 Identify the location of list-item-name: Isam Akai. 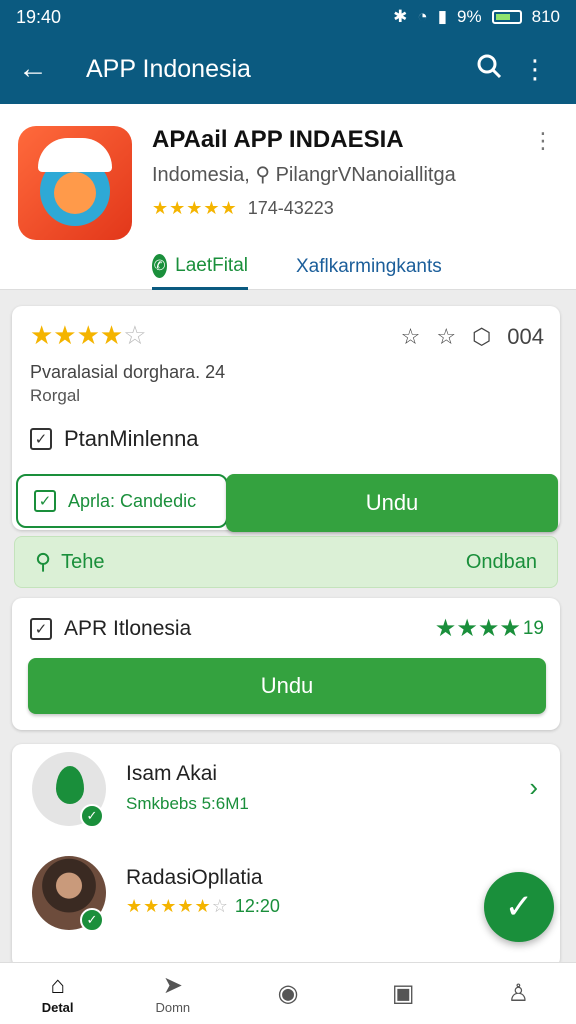
(171, 774).